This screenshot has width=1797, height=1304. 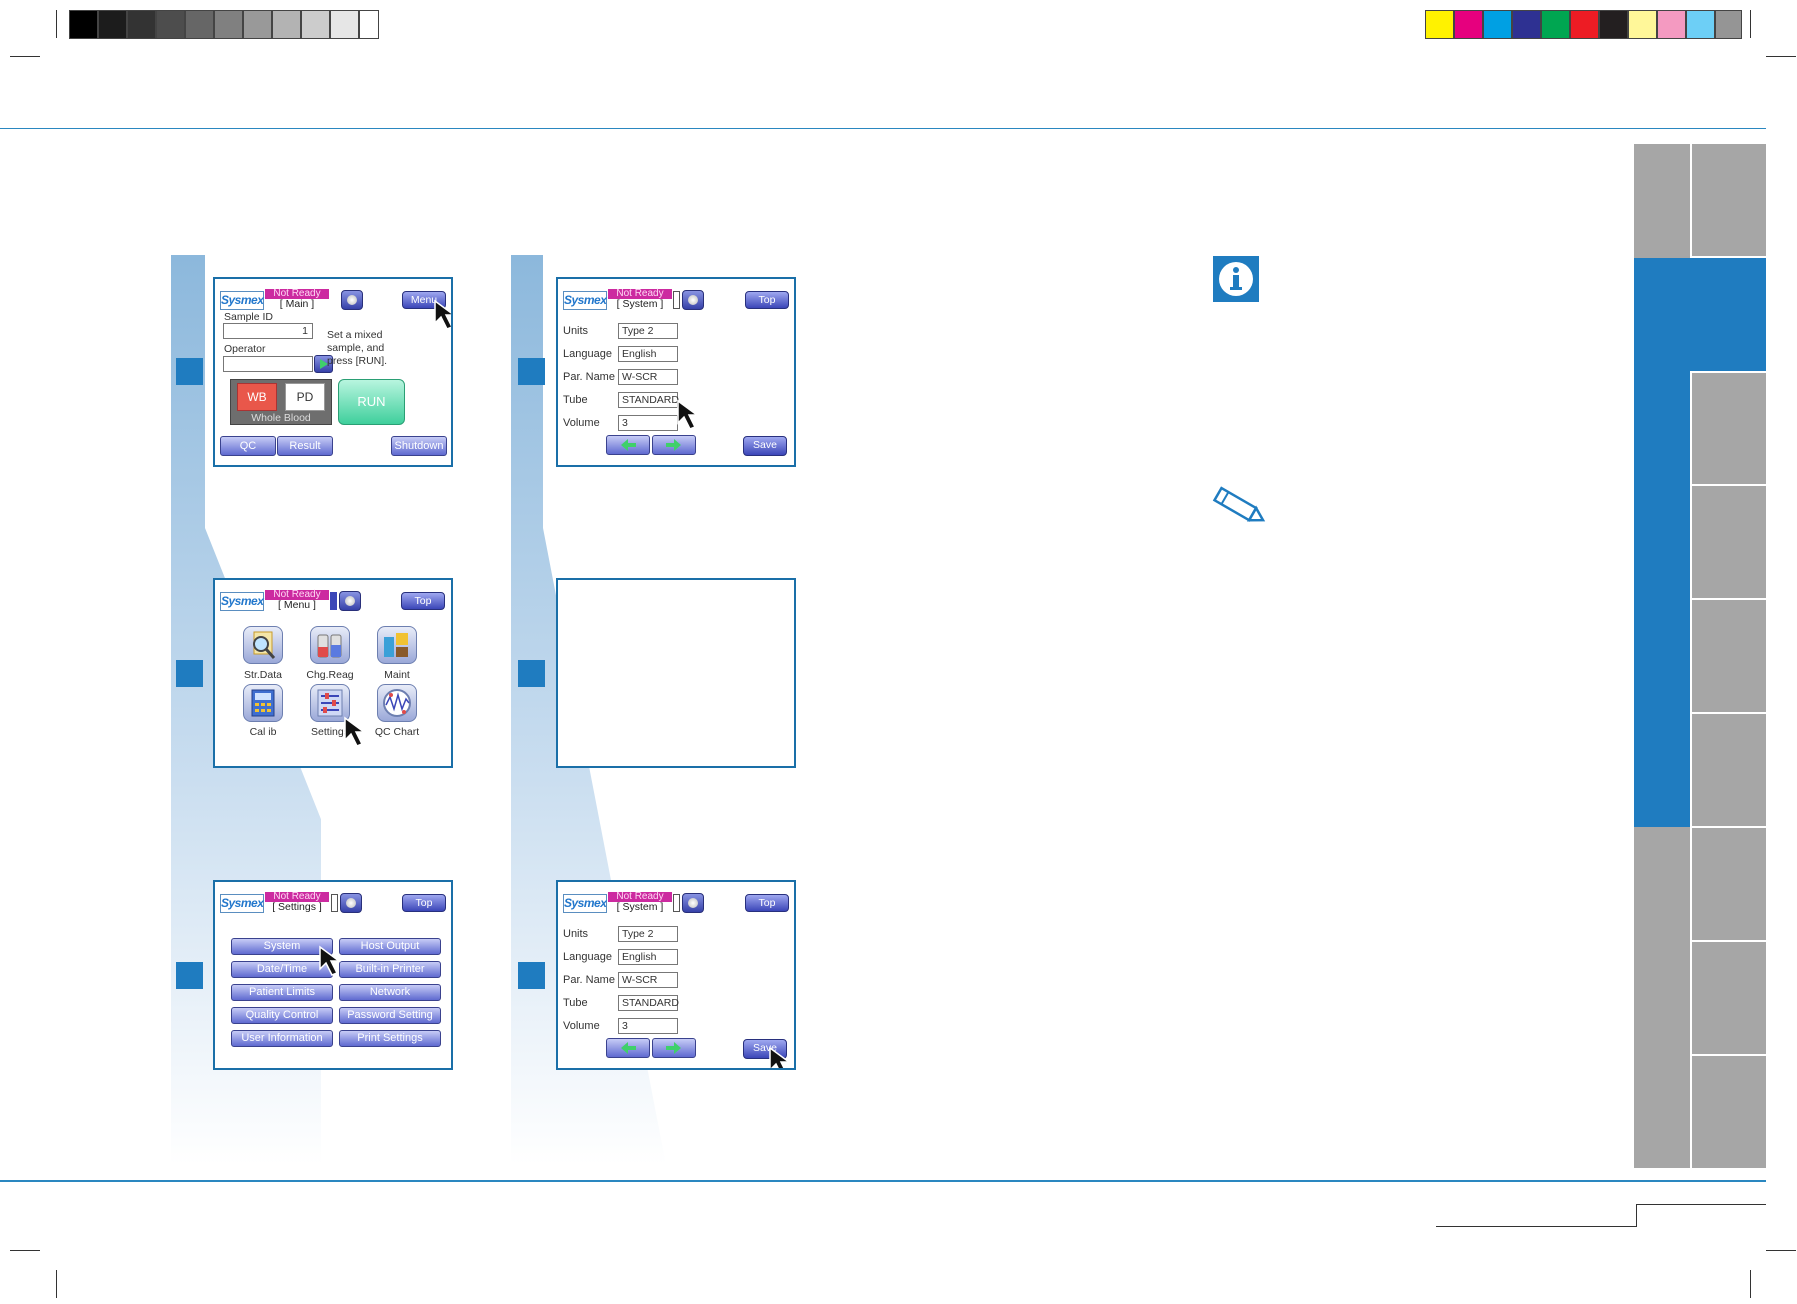 What do you see at coordinates (419, 446) in the screenshot?
I see `shutdown-button: Shutdown` at bounding box center [419, 446].